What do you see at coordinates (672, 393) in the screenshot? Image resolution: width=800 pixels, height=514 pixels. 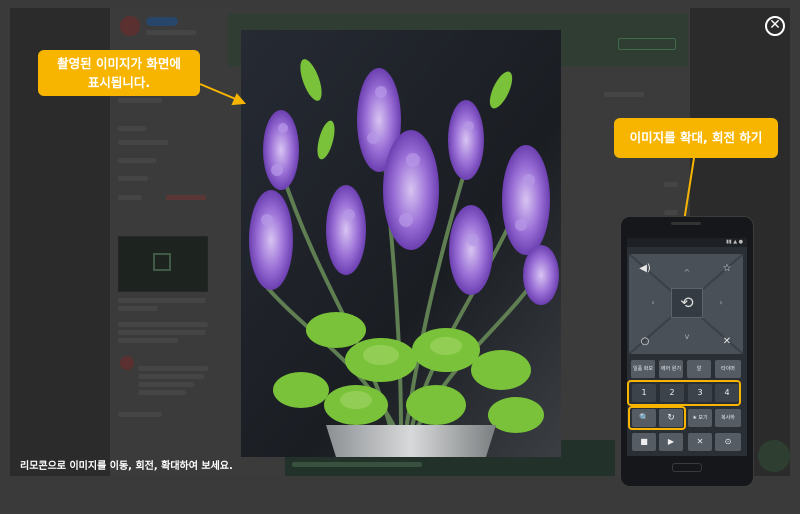 I see `number-key-2: 2` at bounding box center [672, 393].